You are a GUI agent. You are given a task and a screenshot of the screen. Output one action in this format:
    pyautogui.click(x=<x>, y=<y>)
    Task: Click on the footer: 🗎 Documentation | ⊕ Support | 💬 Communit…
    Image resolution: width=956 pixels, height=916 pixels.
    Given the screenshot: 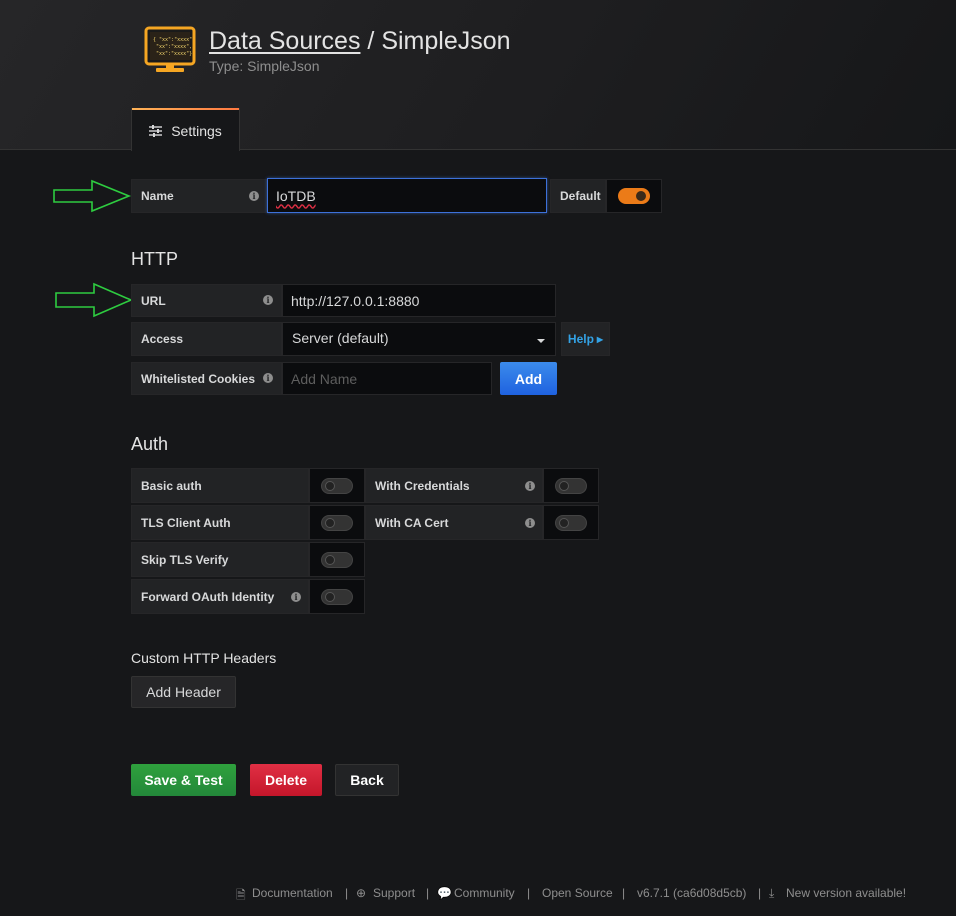 What is the action you would take?
    pyautogui.click(x=478, y=894)
    